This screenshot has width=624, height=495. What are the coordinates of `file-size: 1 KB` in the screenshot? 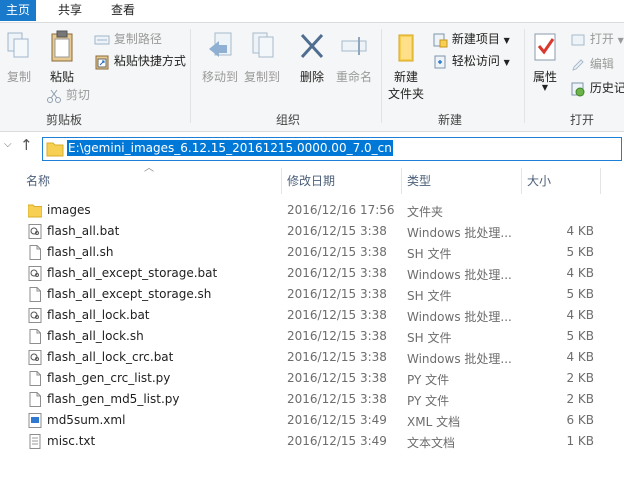 It's located at (580, 441).